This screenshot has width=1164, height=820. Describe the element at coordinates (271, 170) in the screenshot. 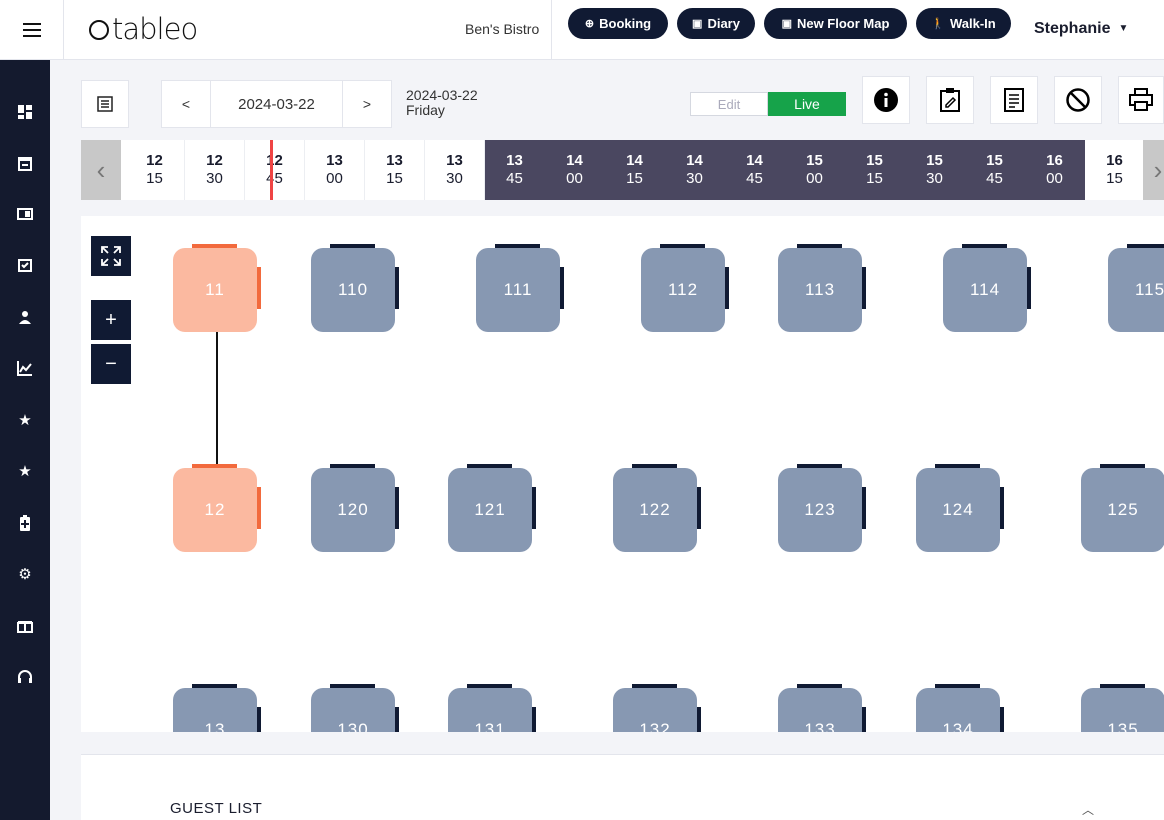

I see `current-time-indicator` at that location.